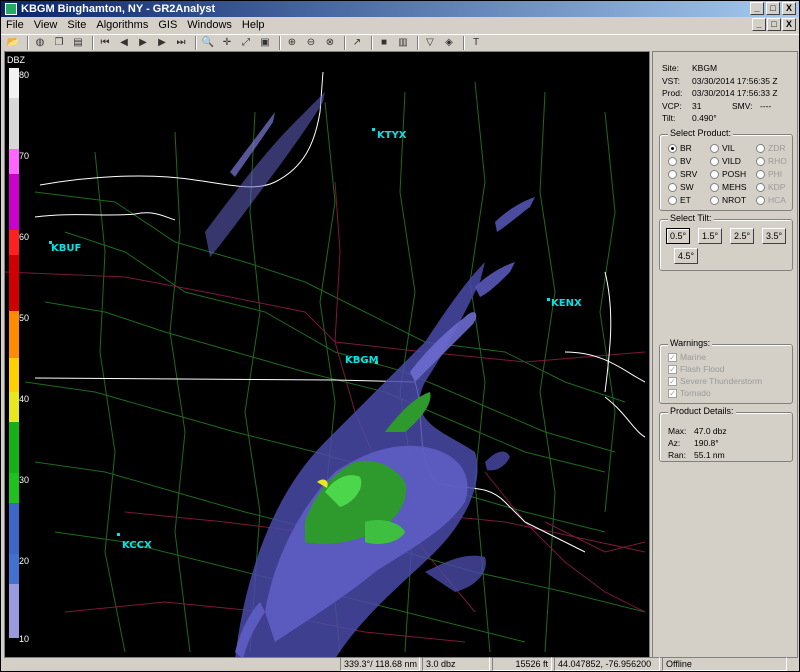 The height and width of the screenshot is (672, 800). I want to click on filter-icon: ▽, so click(430, 43).